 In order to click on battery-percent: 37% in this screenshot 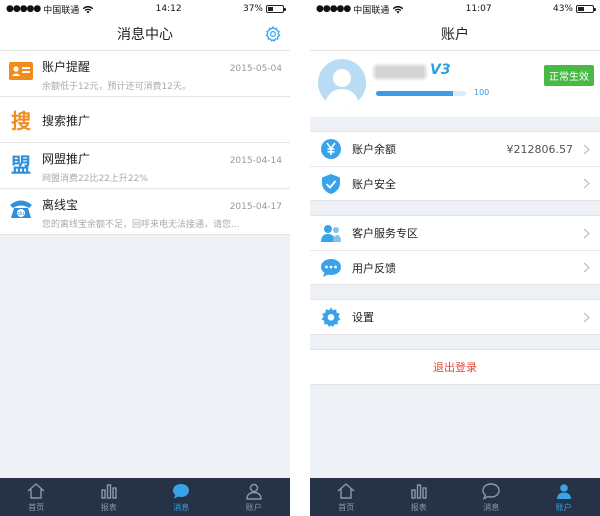, I will do `click(252, 9)`.